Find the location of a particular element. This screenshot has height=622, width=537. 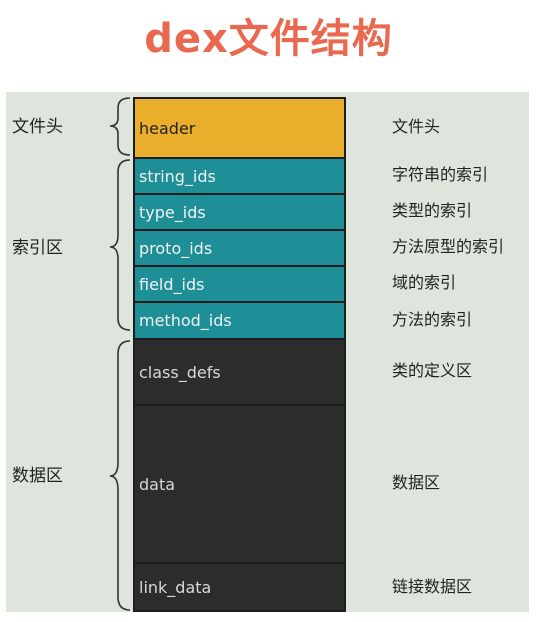

section-string-ids: string_ids is located at coordinates (239, 175).